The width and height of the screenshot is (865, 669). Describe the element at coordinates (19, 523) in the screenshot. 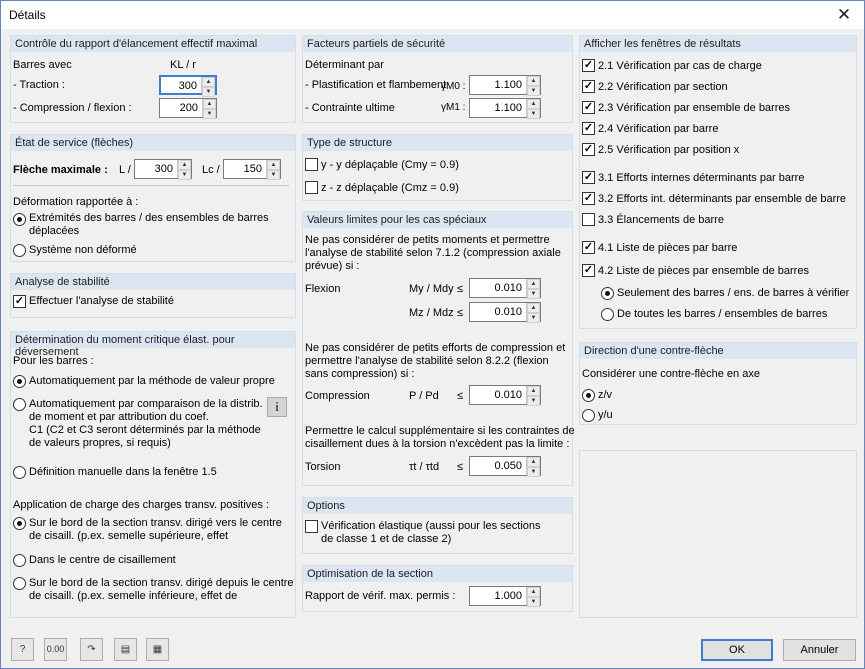

I see `load-radio-top` at that location.